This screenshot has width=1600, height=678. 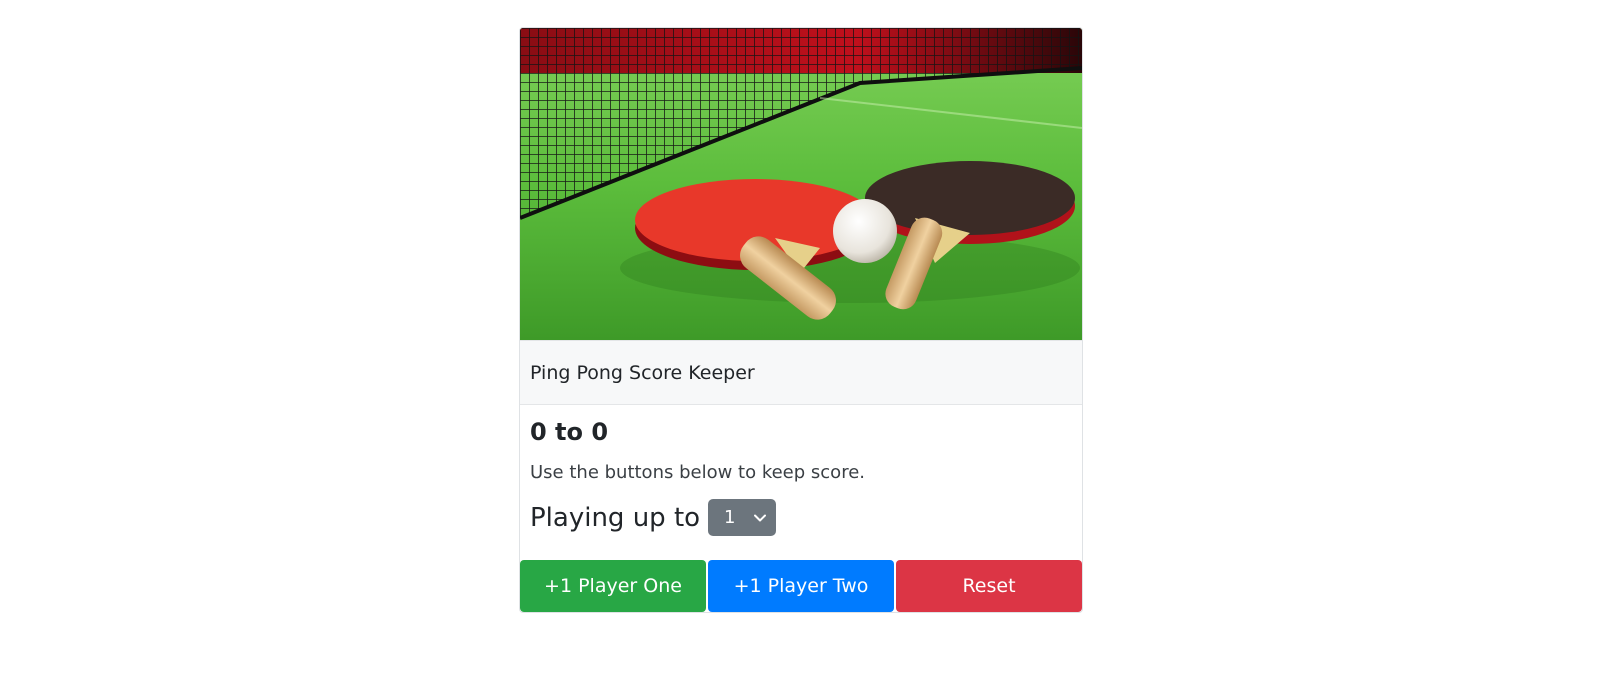 I want to click on player-two-button: +1 Player Two, so click(x=801, y=586).